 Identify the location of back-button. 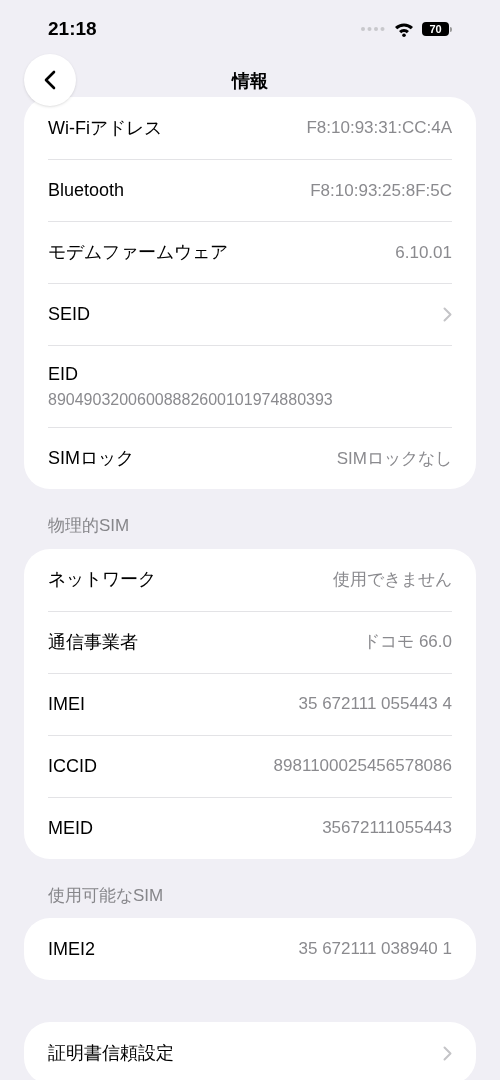
(50, 80).